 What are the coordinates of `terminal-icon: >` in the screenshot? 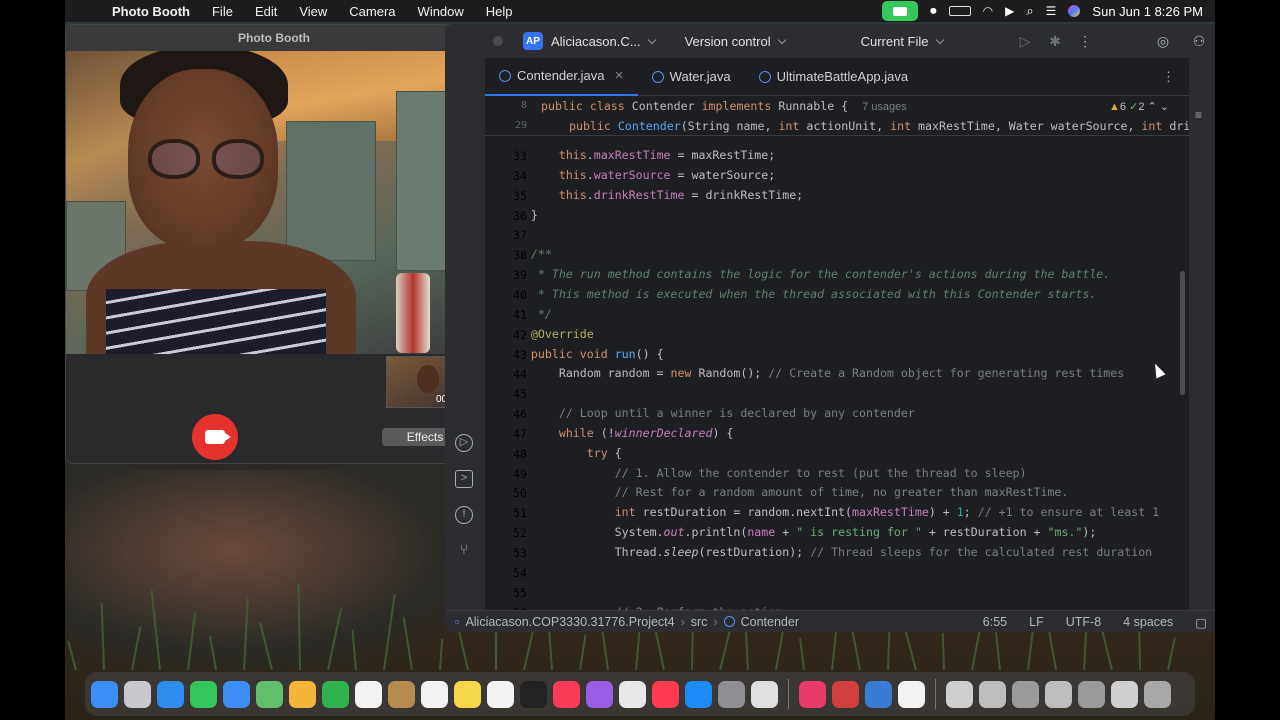 It's located at (464, 479).